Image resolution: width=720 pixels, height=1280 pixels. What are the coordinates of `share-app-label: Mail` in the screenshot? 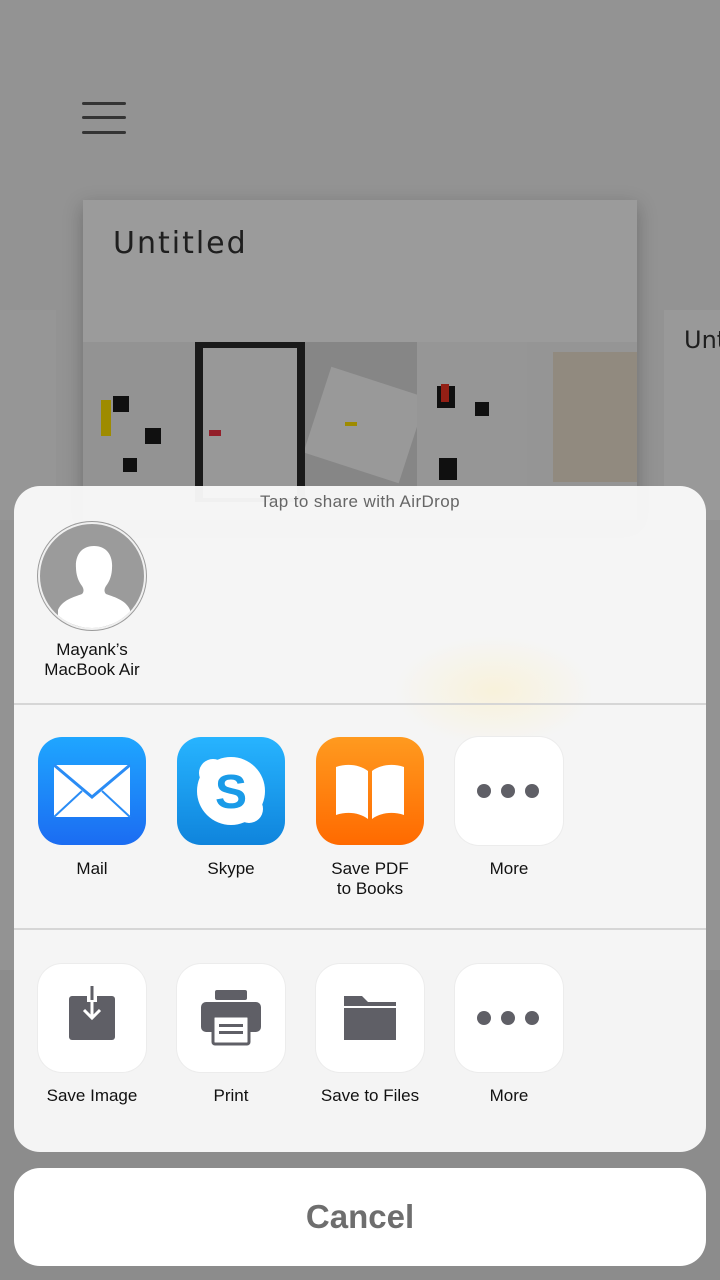 It's located at (92, 868).